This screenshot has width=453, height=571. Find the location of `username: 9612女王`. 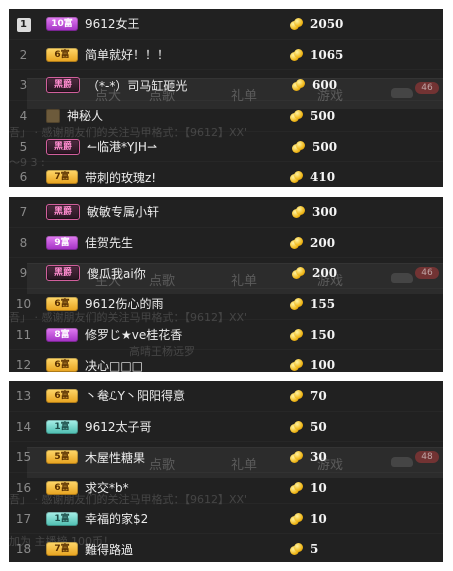

username: 9612女王 is located at coordinates (187, 23).